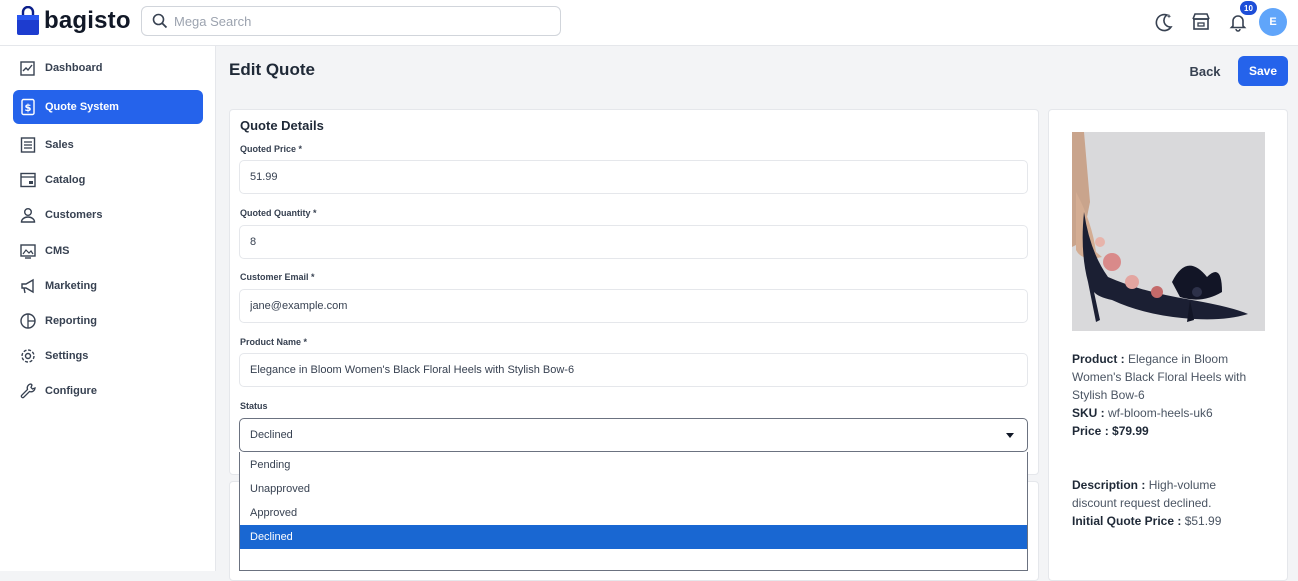  What do you see at coordinates (633, 306) in the screenshot?
I see `customer-email-input` at bounding box center [633, 306].